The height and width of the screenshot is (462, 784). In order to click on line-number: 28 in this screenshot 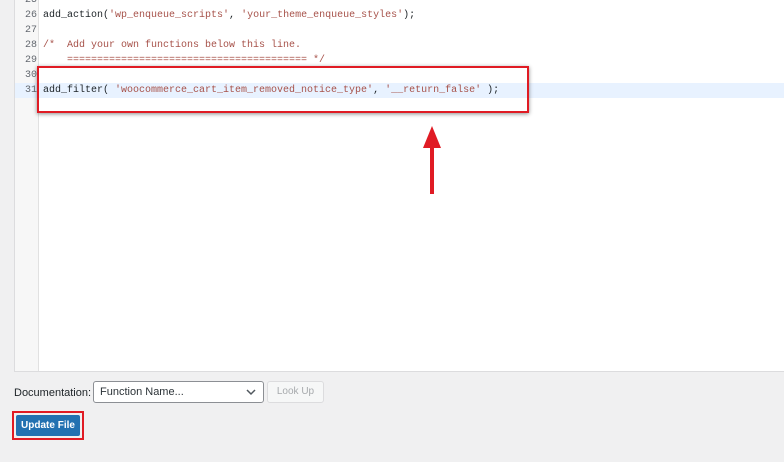, I will do `click(30, 45)`.